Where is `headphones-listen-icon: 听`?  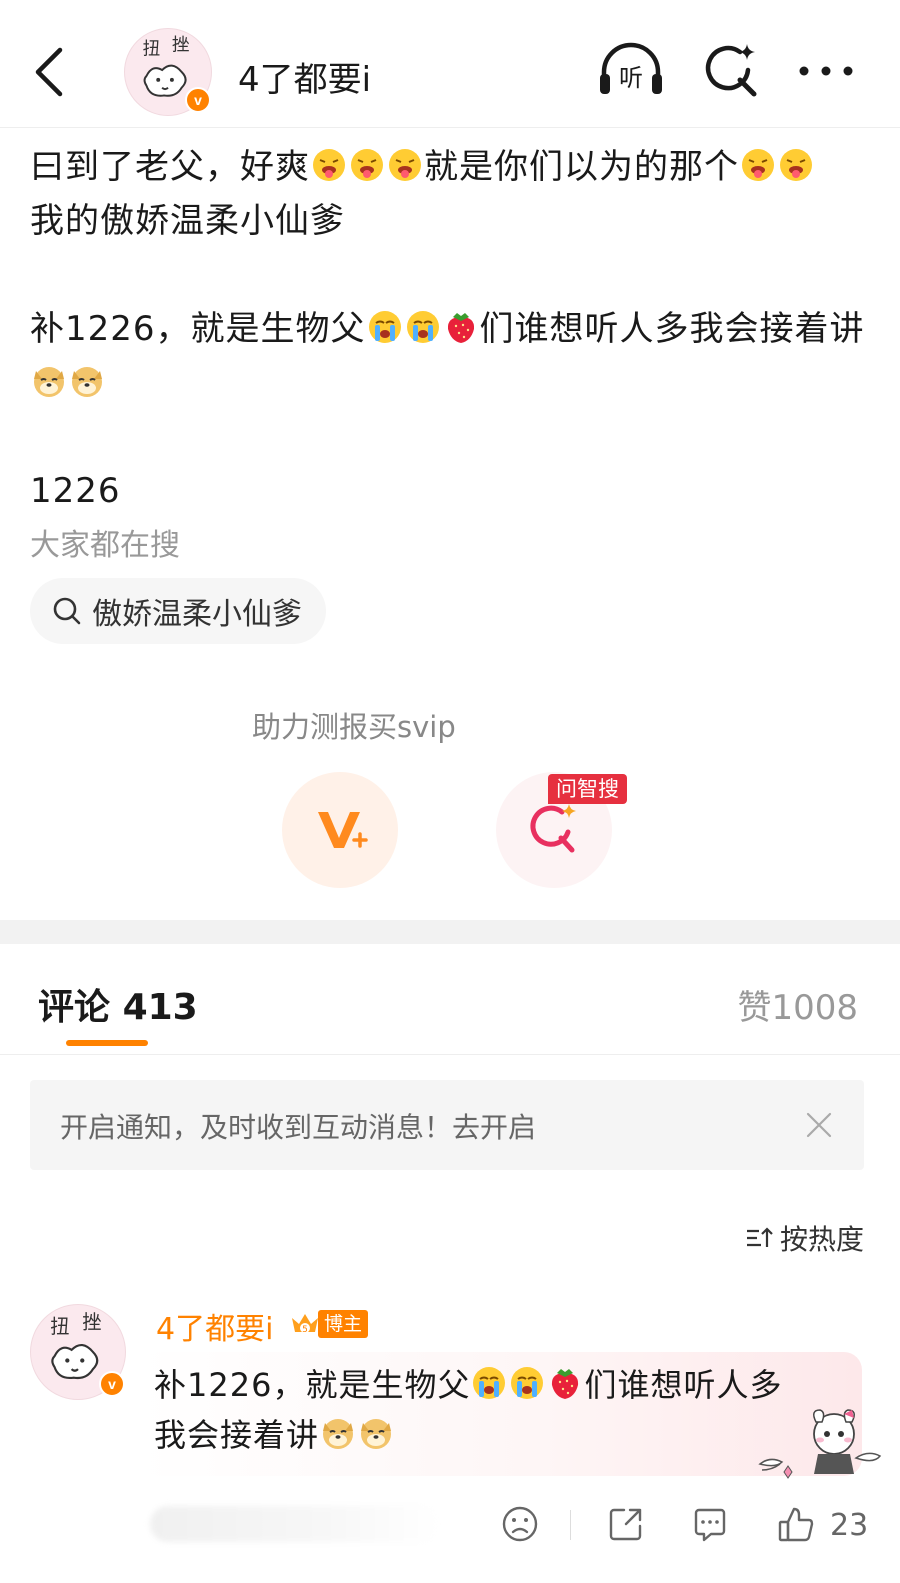 headphones-listen-icon: 听 is located at coordinates (631, 71).